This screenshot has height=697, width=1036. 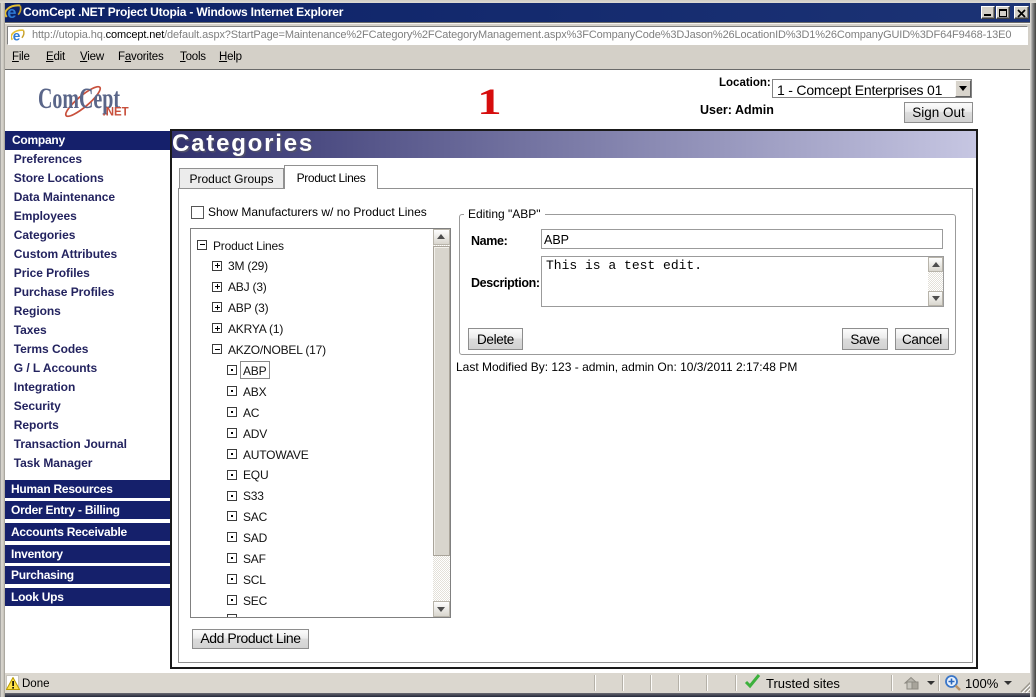 I want to click on svg-text: 1, so click(x=489, y=104).